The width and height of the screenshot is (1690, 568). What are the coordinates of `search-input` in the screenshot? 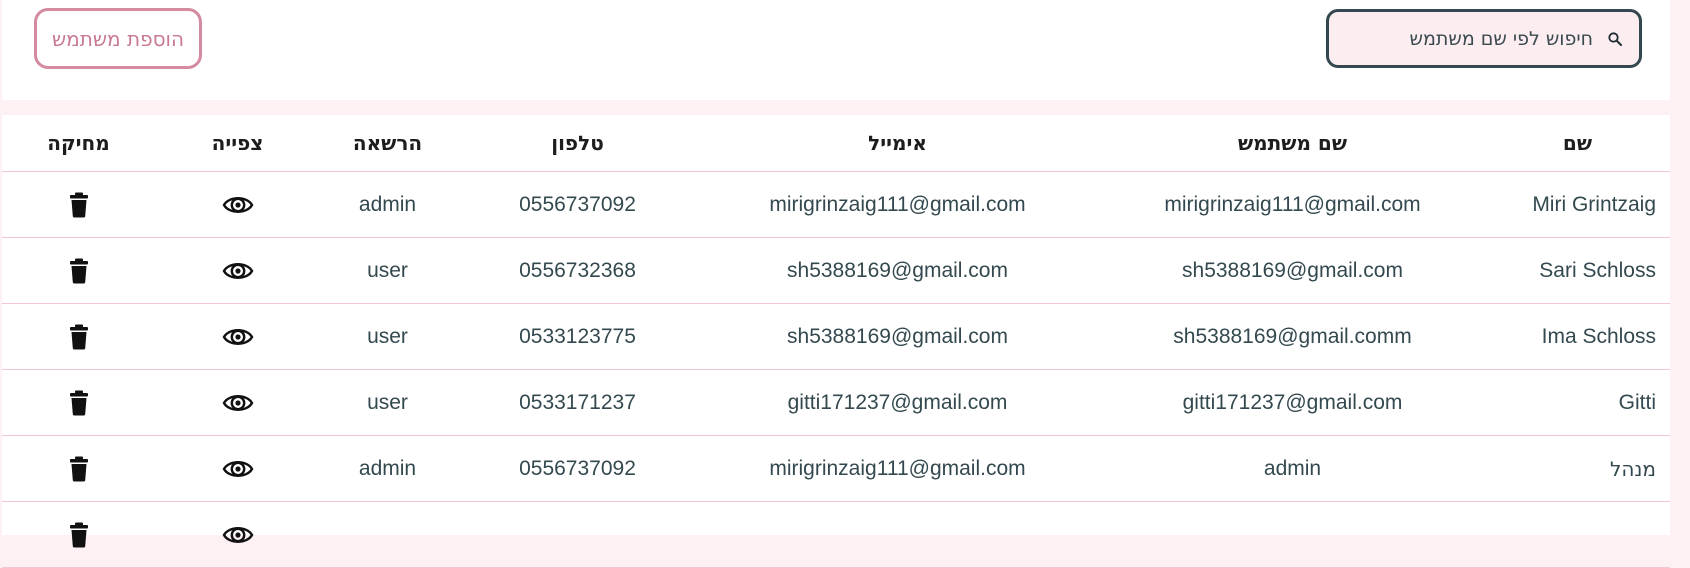 It's located at (1473, 38).